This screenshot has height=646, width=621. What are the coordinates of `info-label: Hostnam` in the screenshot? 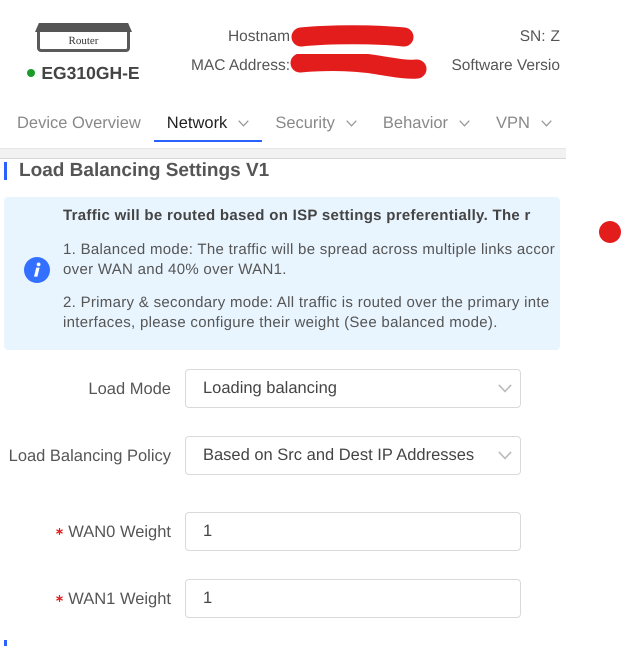 It's located at (259, 37).